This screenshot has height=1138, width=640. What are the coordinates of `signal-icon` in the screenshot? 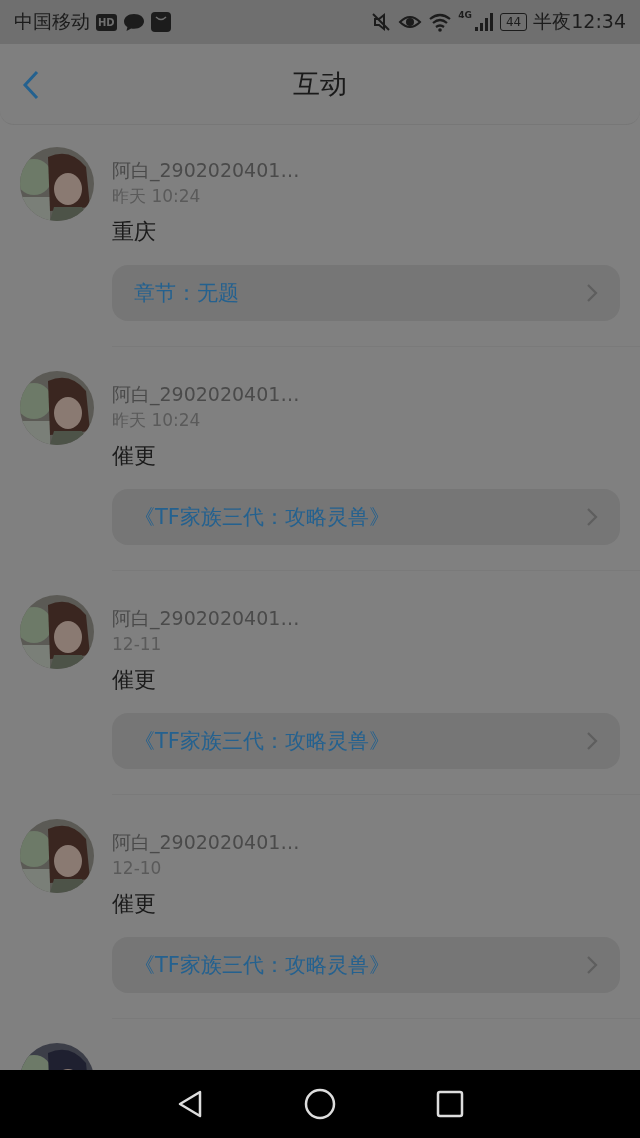 It's located at (483, 22).